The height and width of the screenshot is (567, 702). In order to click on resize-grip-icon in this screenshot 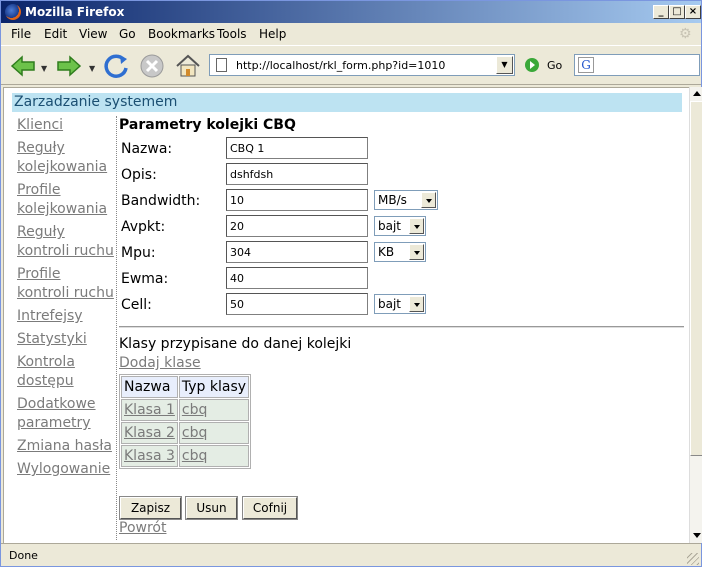, I will do `click(693, 559)`.